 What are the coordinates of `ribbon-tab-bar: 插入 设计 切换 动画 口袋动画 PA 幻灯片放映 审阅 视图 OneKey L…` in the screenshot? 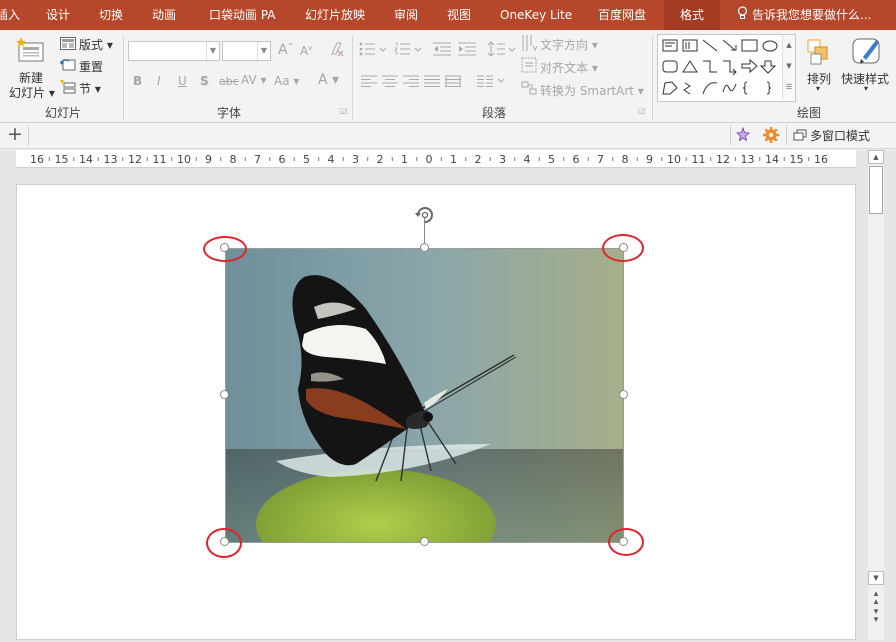 It's located at (448, 15).